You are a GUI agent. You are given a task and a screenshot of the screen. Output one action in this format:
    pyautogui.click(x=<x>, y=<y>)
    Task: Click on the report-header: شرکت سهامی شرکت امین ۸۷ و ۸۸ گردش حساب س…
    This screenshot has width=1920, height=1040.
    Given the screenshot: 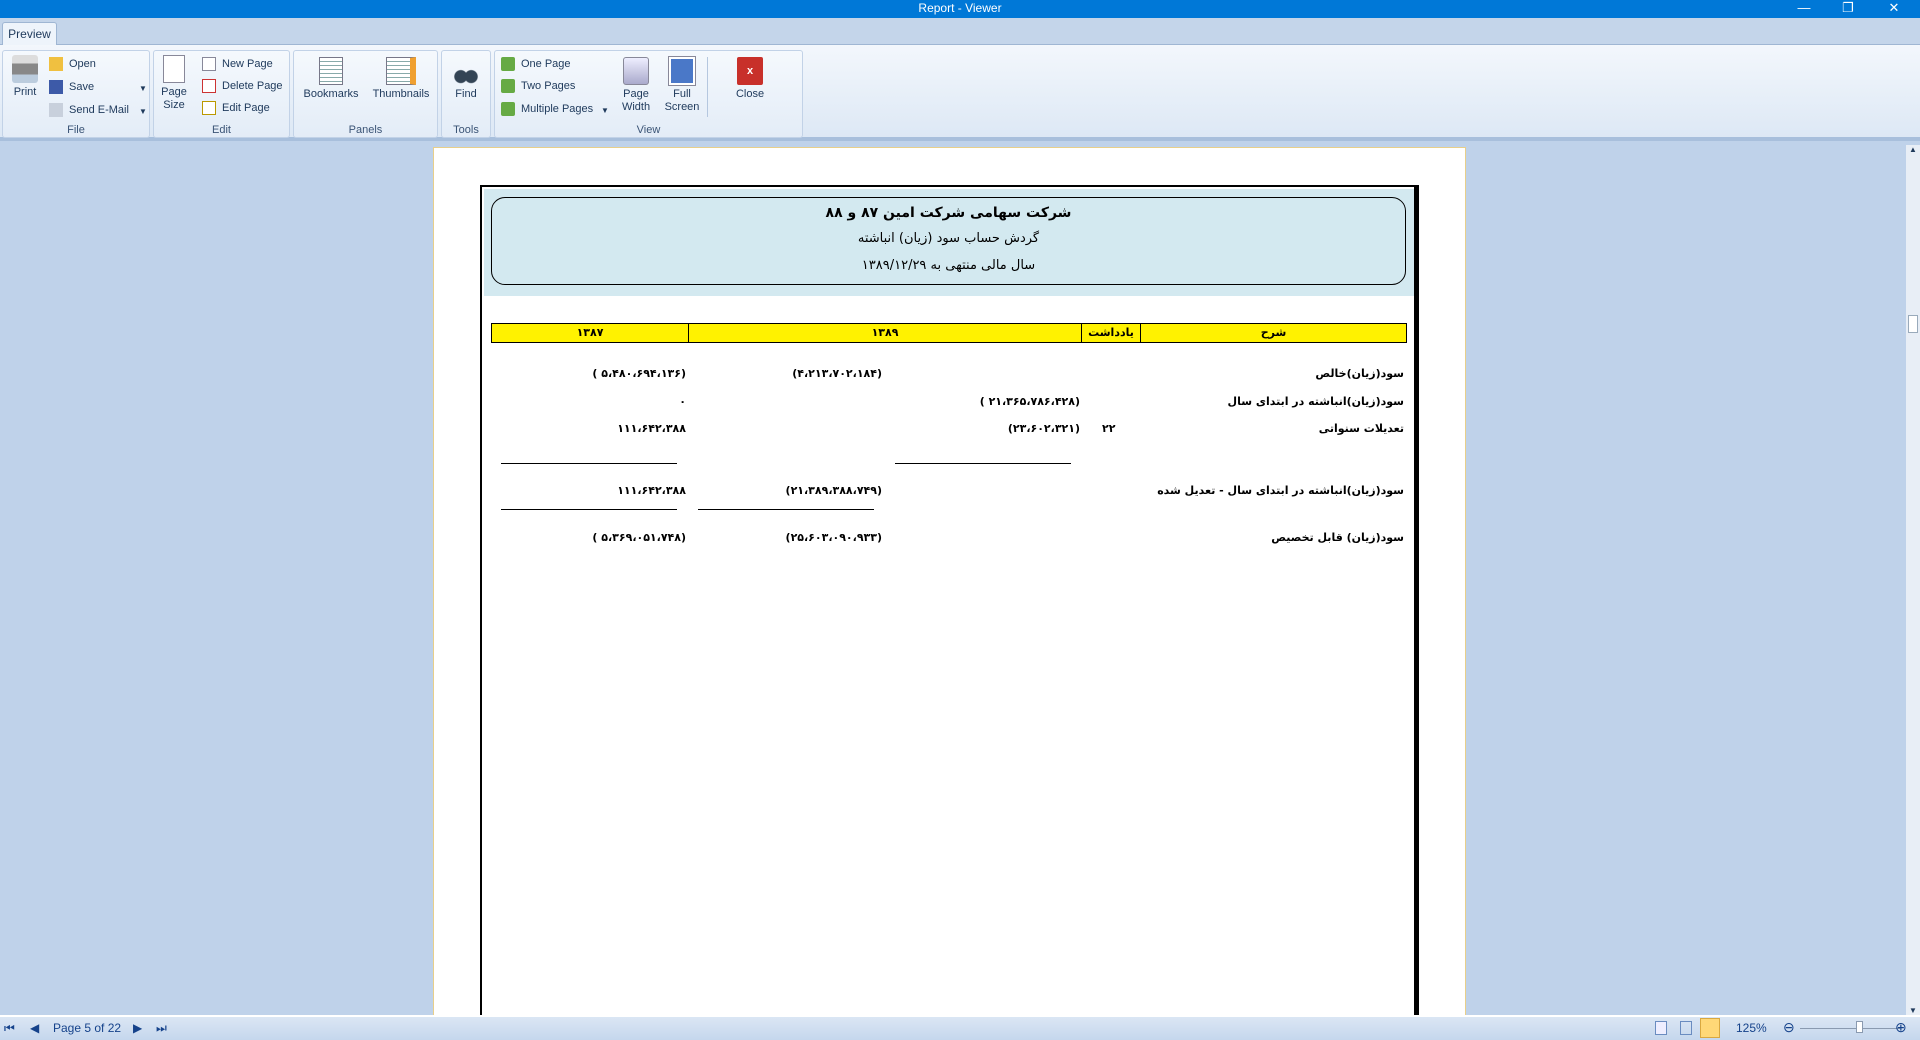 What is the action you would take?
    pyautogui.click(x=949, y=242)
    